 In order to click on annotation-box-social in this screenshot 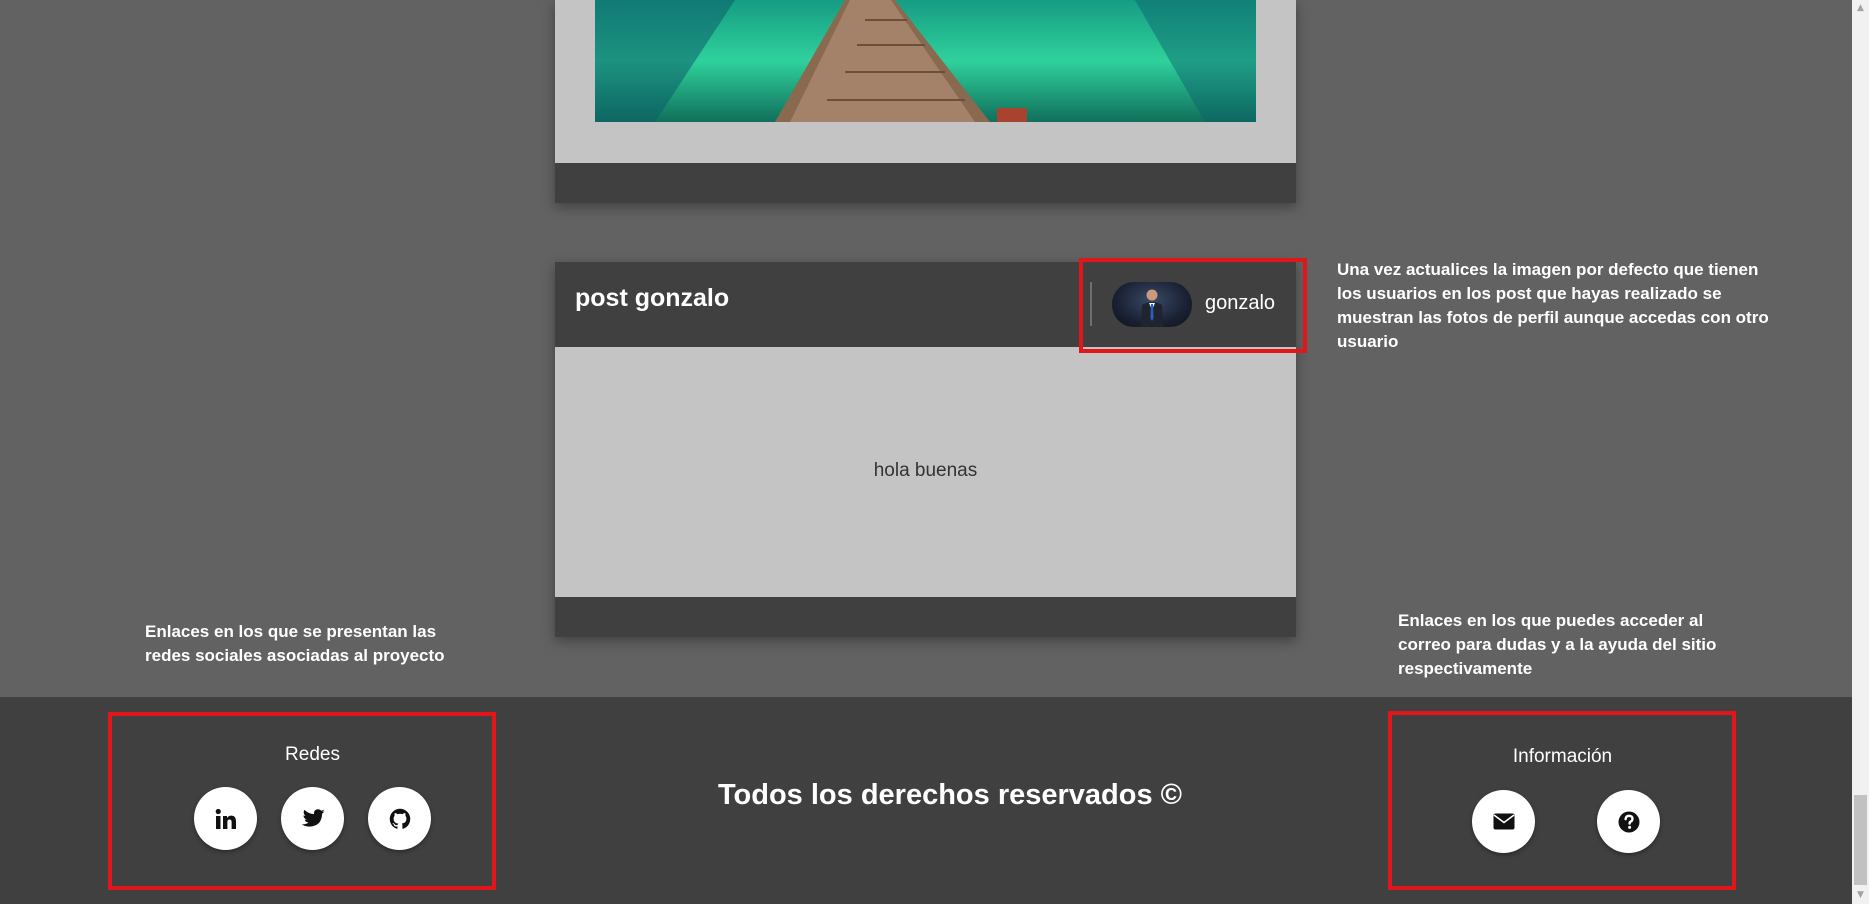, I will do `click(302, 801)`.